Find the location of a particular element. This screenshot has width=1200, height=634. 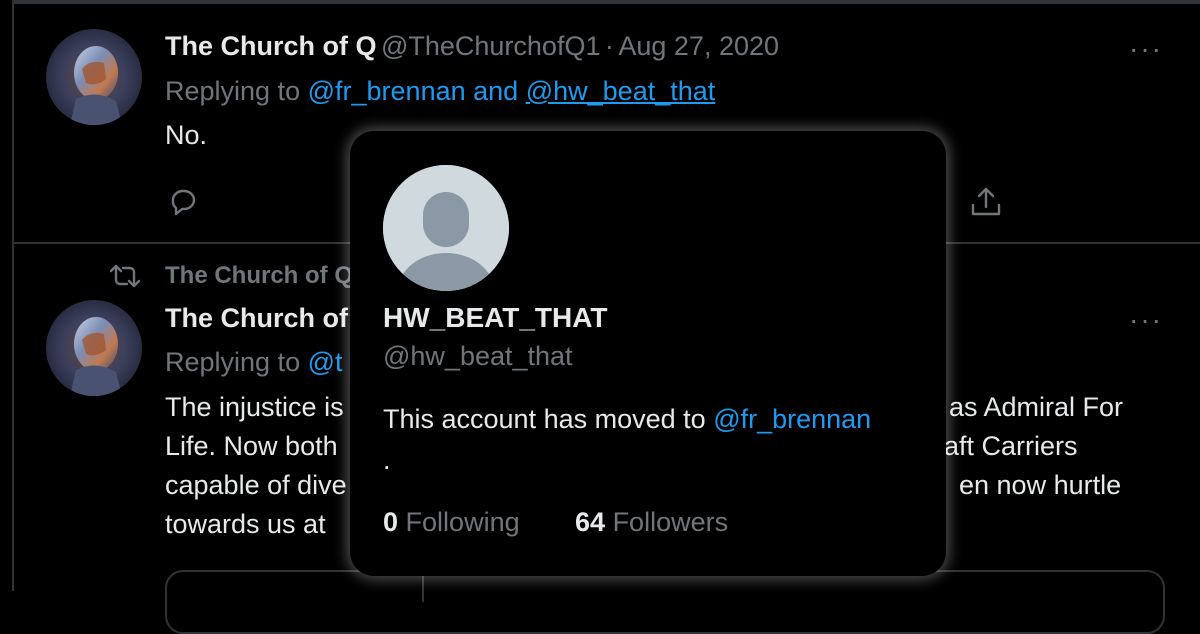

replying-prefix: Replying to is located at coordinates (233, 91).